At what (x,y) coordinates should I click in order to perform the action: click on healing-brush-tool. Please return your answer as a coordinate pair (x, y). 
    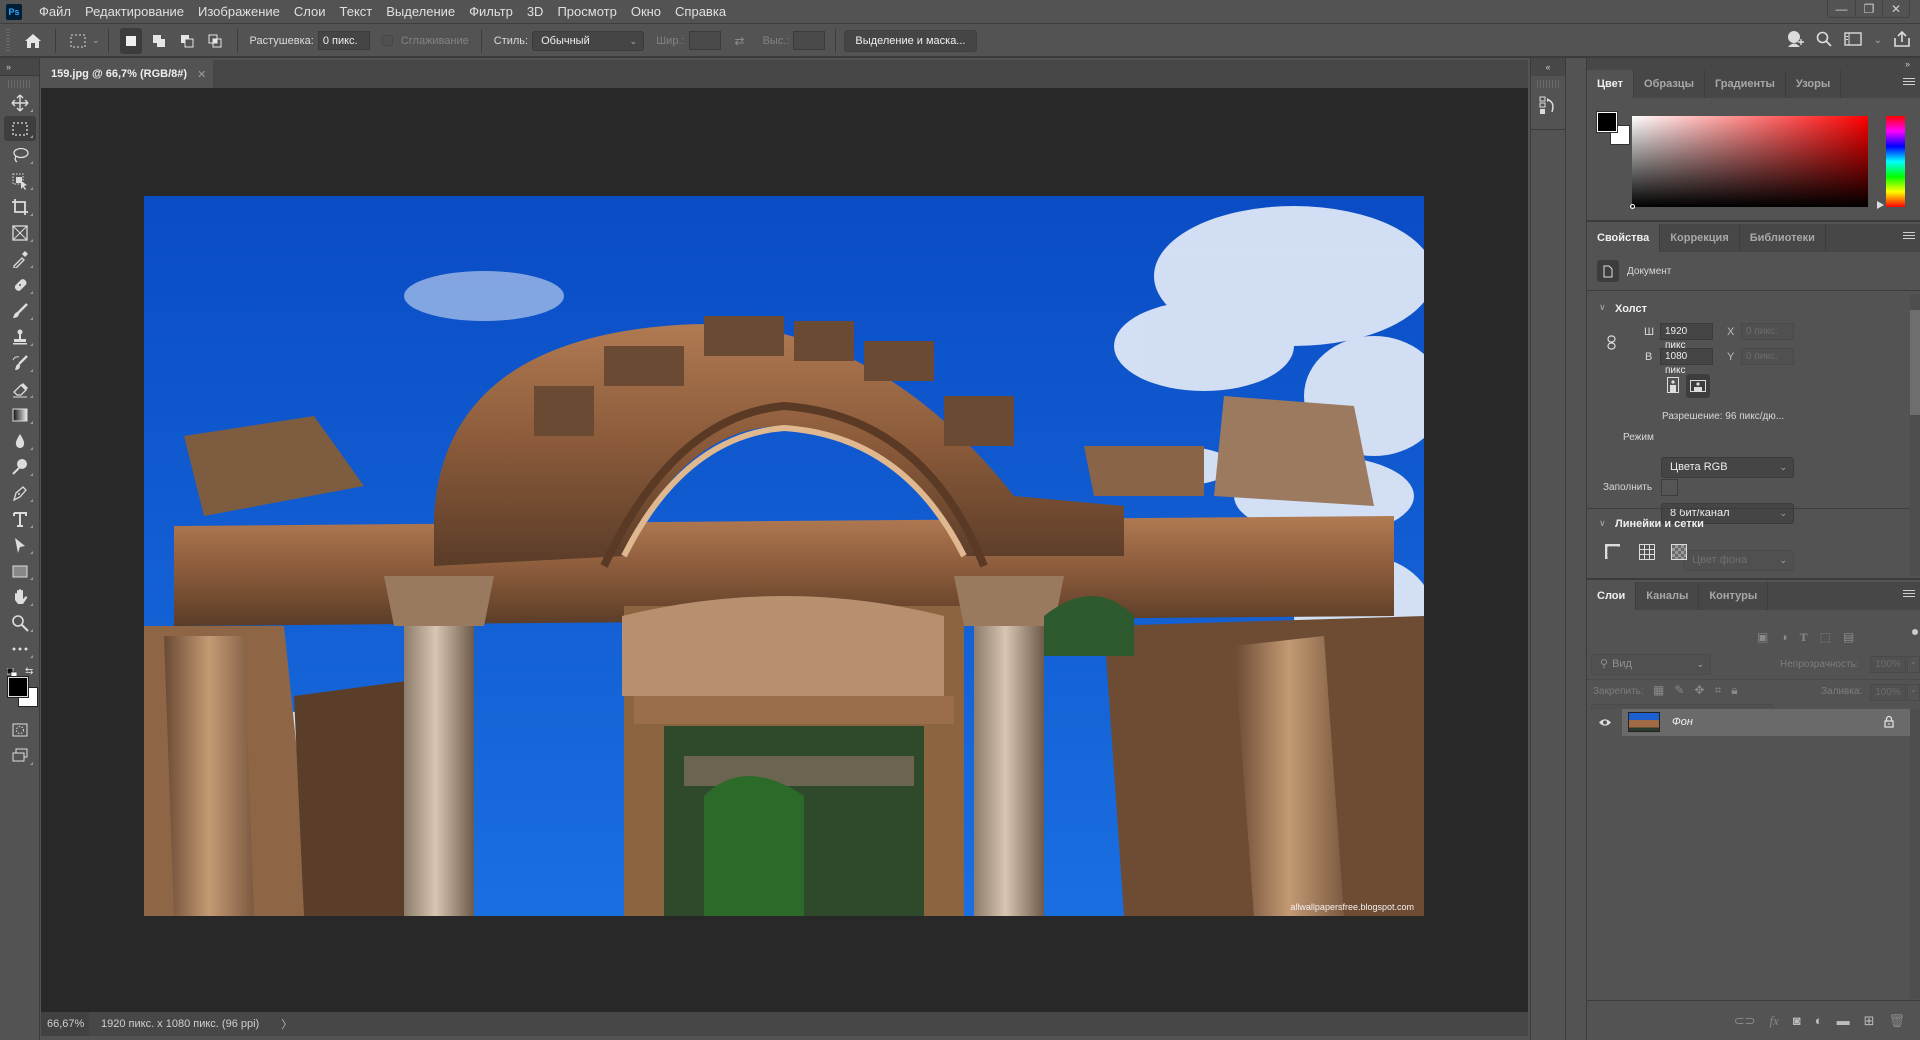
    Looking at the image, I should click on (20, 284).